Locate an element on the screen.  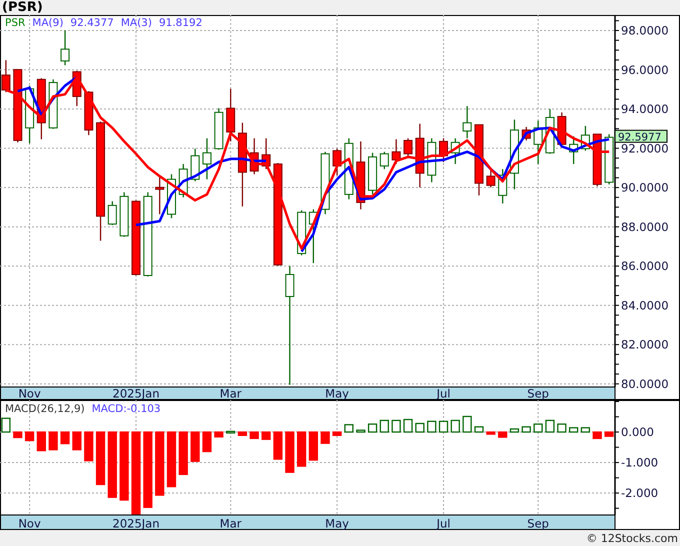
axis-label: -1.000 is located at coordinates (639, 463).